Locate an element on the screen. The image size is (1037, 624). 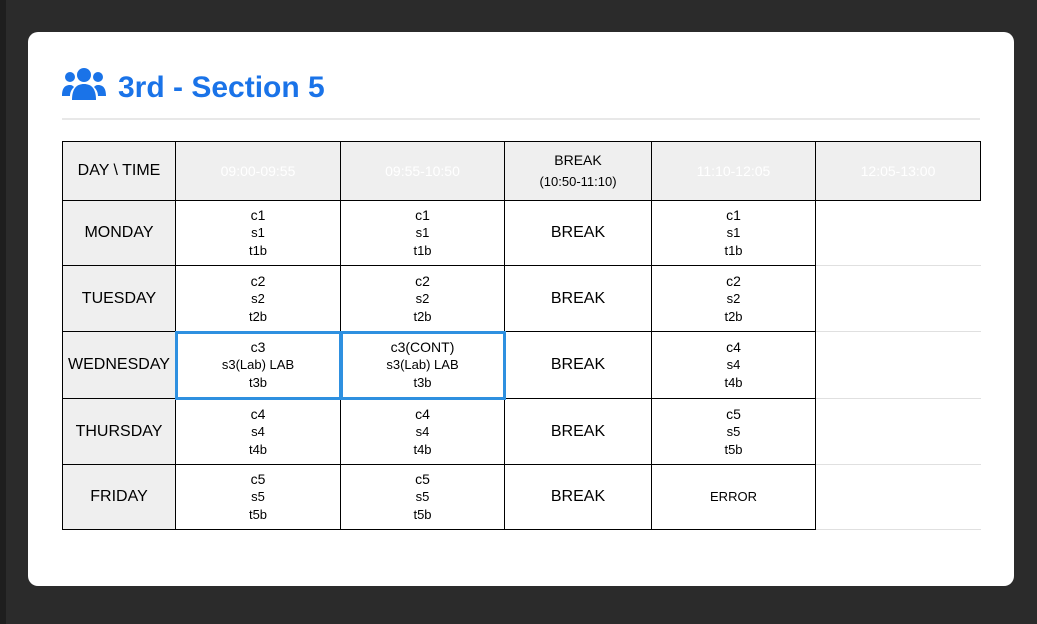
class-code: c3(CONT) is located at coordinates (422, 347).